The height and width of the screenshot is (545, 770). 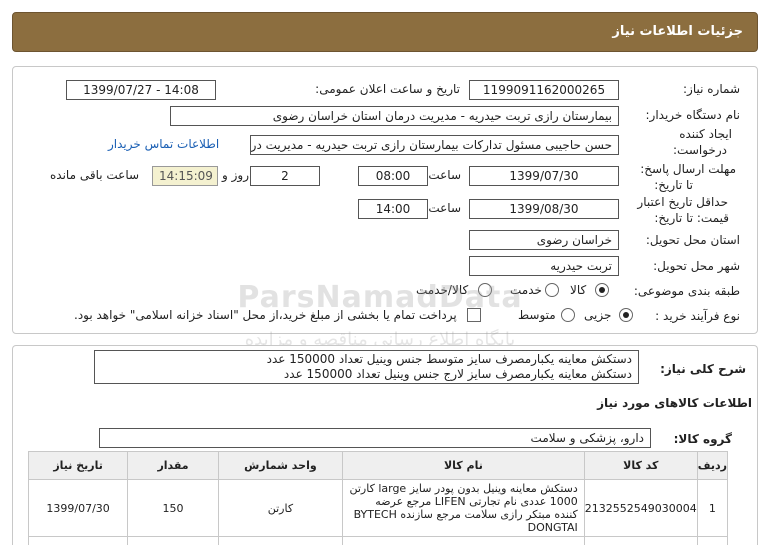 I want to click on deadline-label-line2: تا تاریخ:, so click(x=673, y=185).